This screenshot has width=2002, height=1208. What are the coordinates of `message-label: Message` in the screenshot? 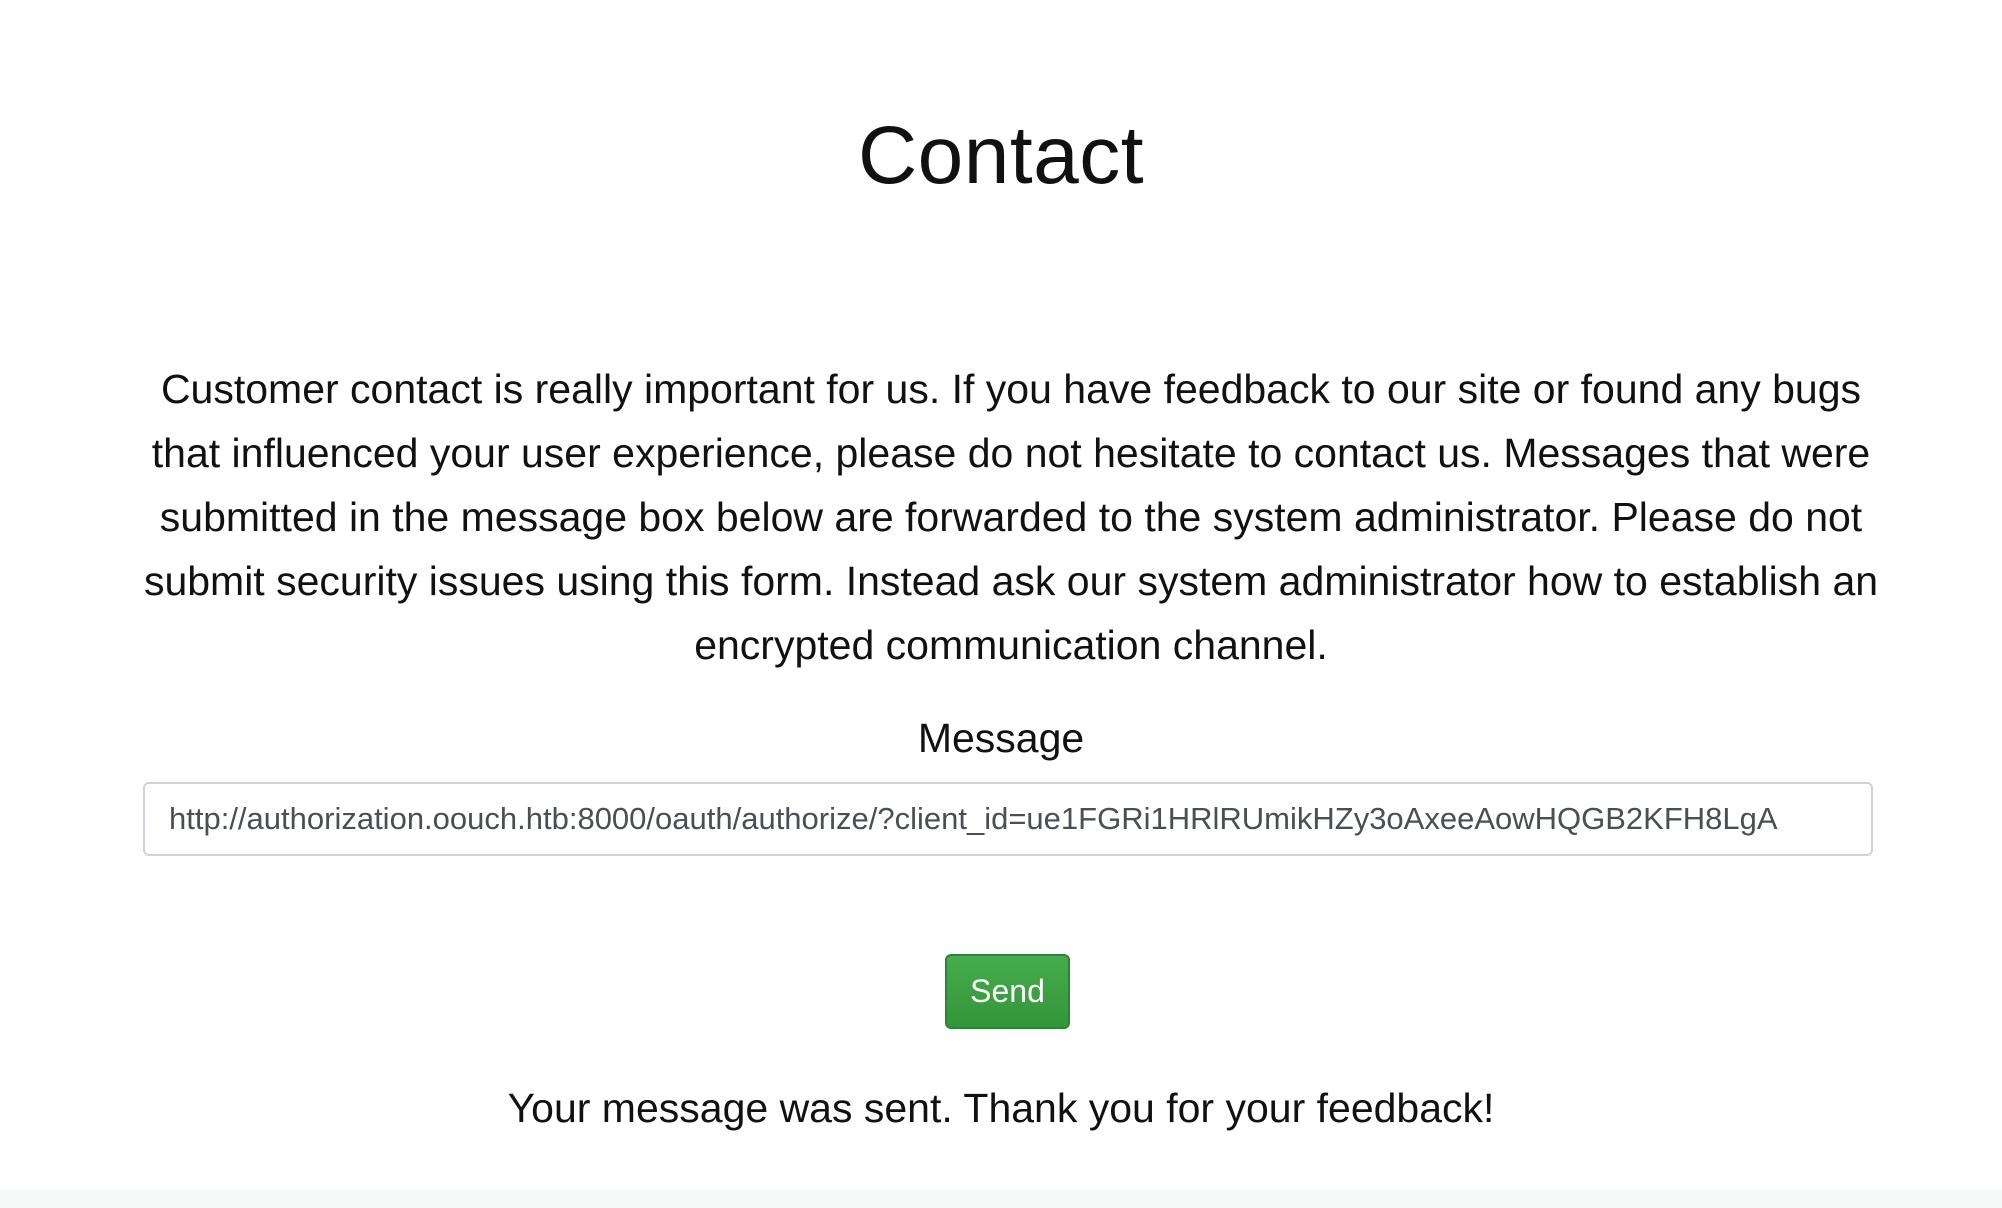 It's located at (1001, 738).